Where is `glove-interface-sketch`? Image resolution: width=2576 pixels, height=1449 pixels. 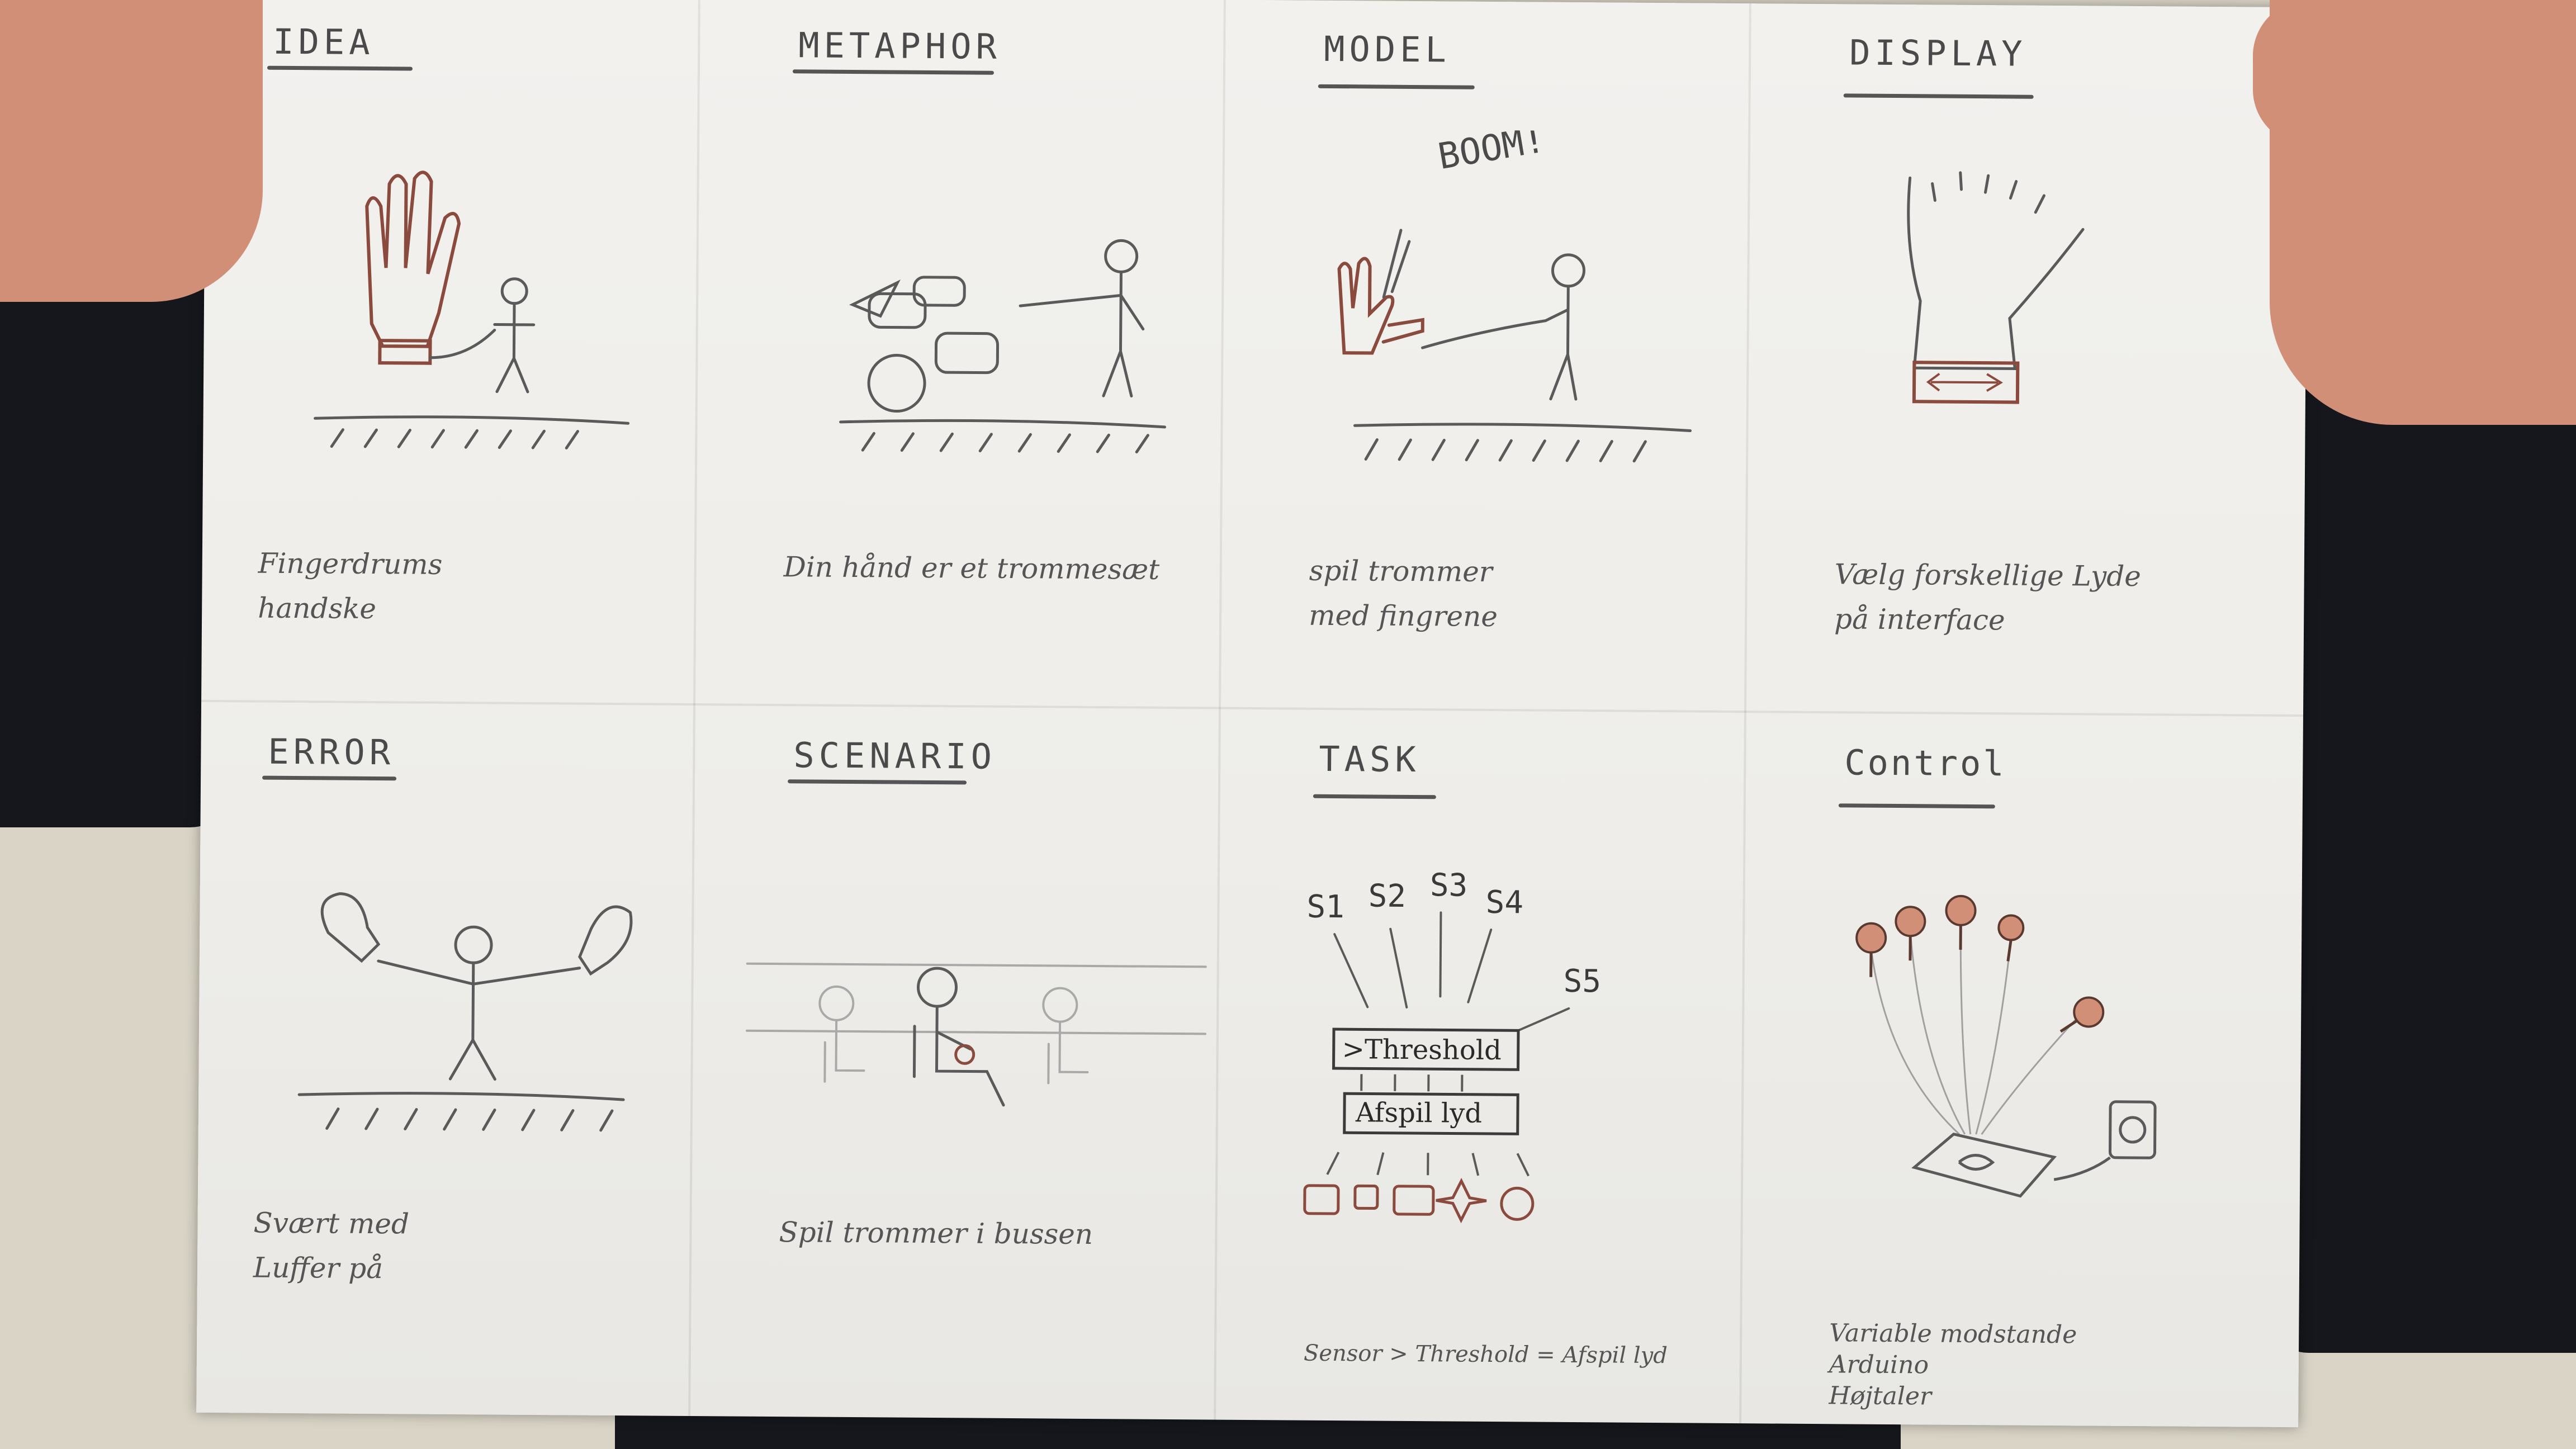 glove-interface-sketch is located at coordinates (1996, 288).